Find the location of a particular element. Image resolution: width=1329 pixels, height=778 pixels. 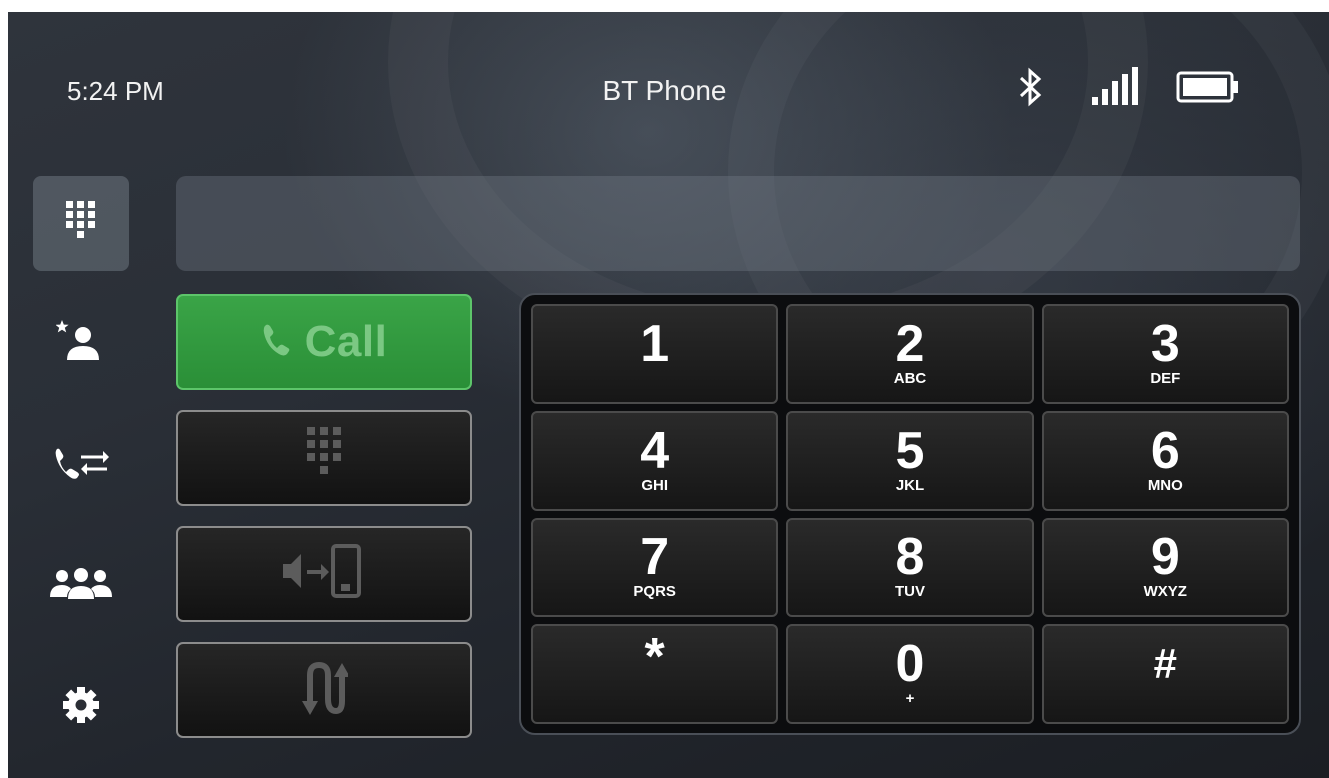

key-letters: PQRS is located at coordinates (654, 592).